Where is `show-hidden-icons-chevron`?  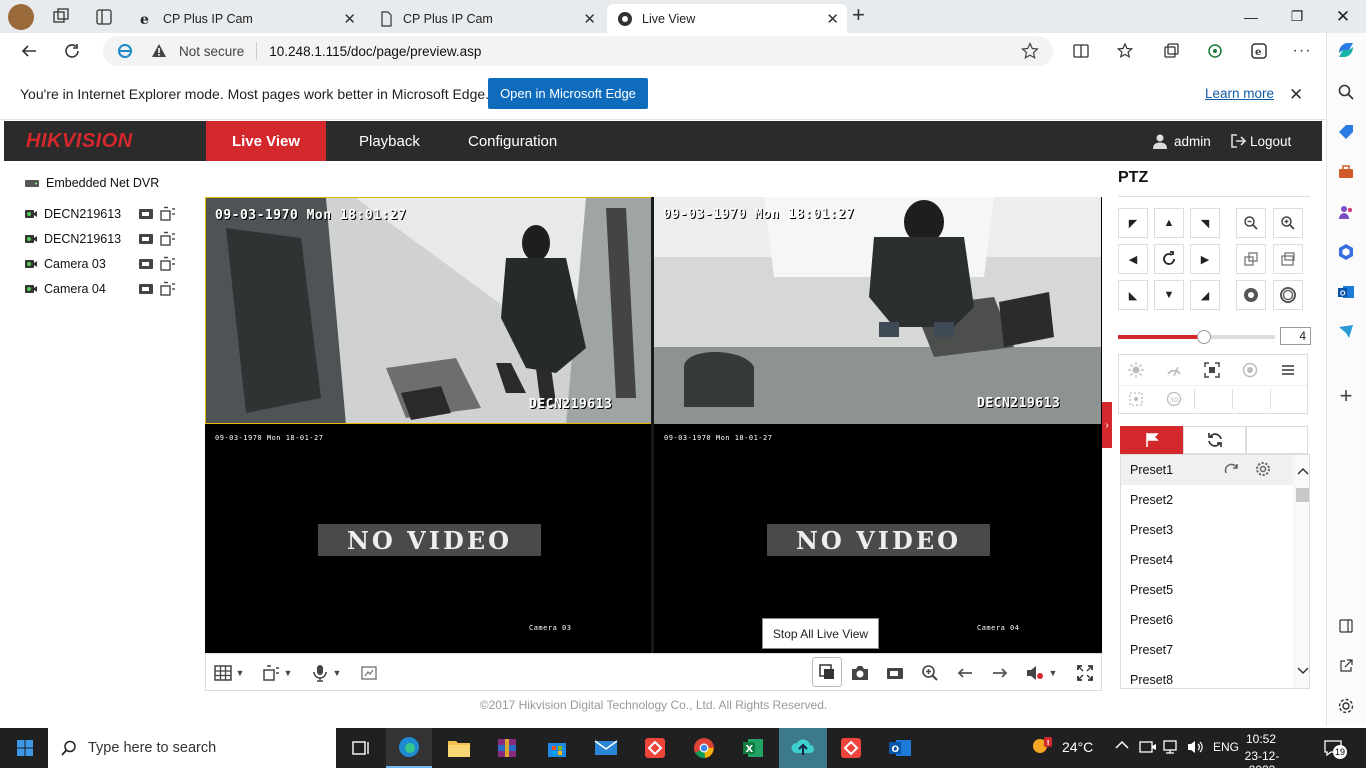 show-hidden-icons-chevron is located at coordinates (1122, 745).